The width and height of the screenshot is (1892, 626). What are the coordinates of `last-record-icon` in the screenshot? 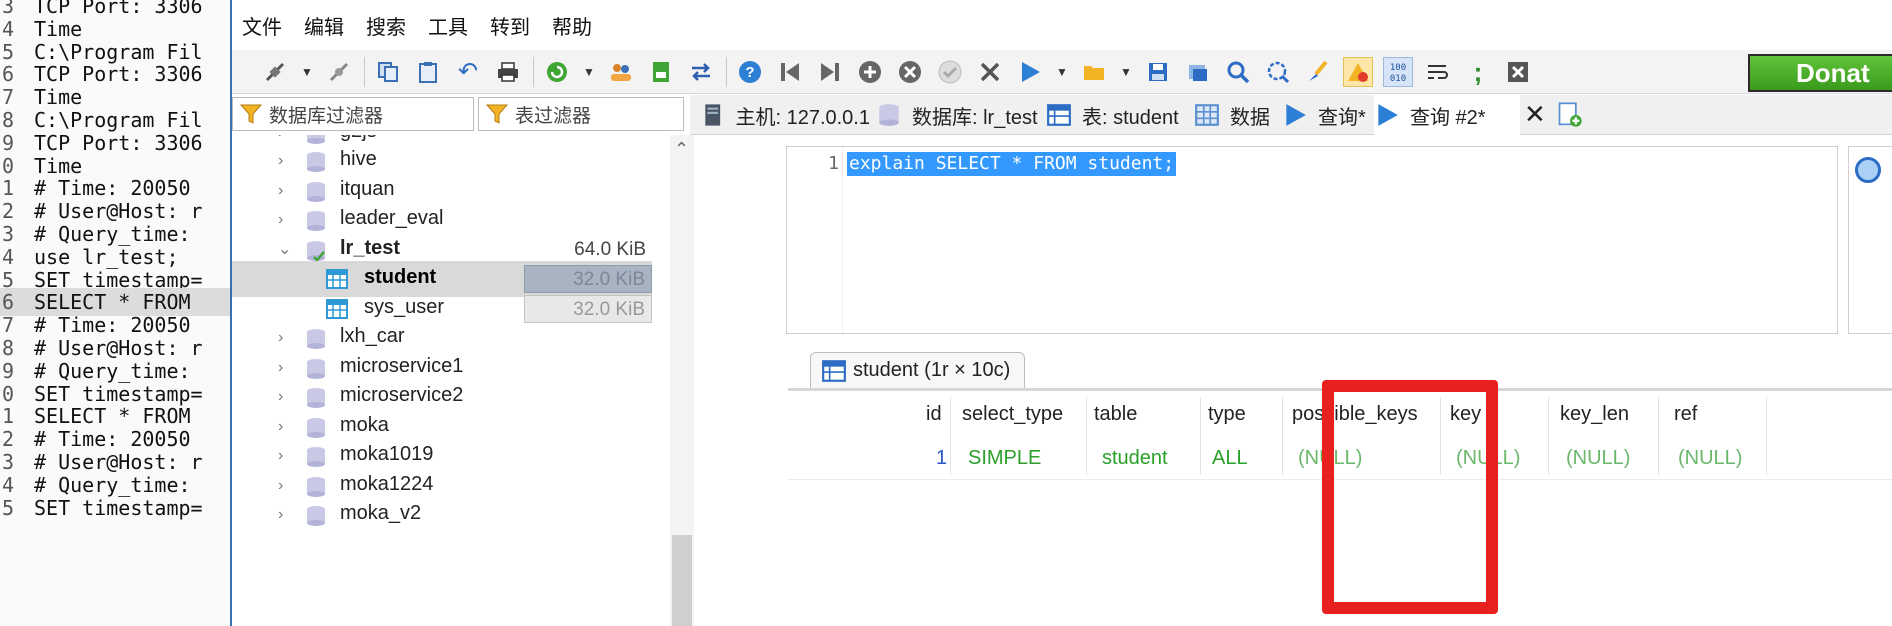 It's located at (830, 72).